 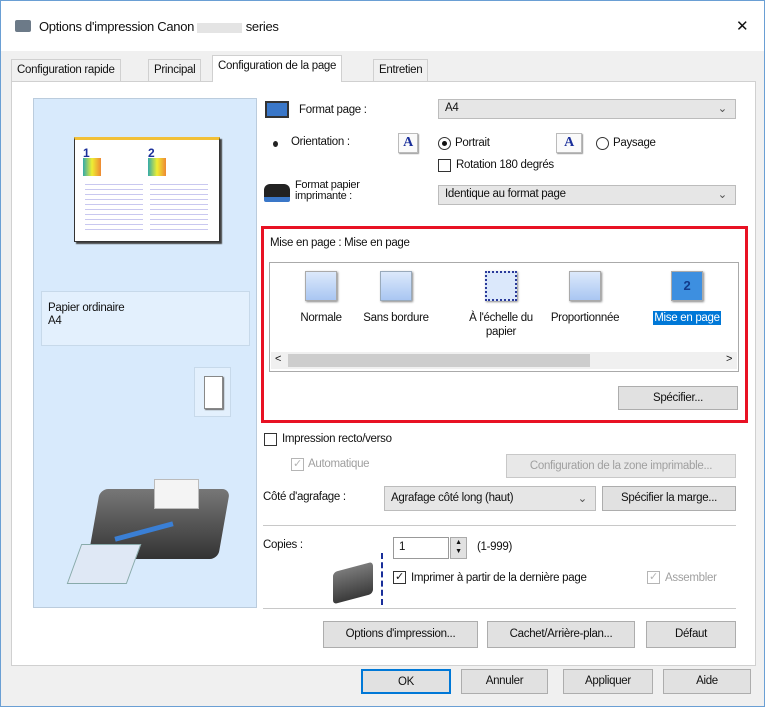 What do you see at coordinates (283, 545) in the screenshot?
I see `copies-label: Copies :` at bounding box center [283, 545].